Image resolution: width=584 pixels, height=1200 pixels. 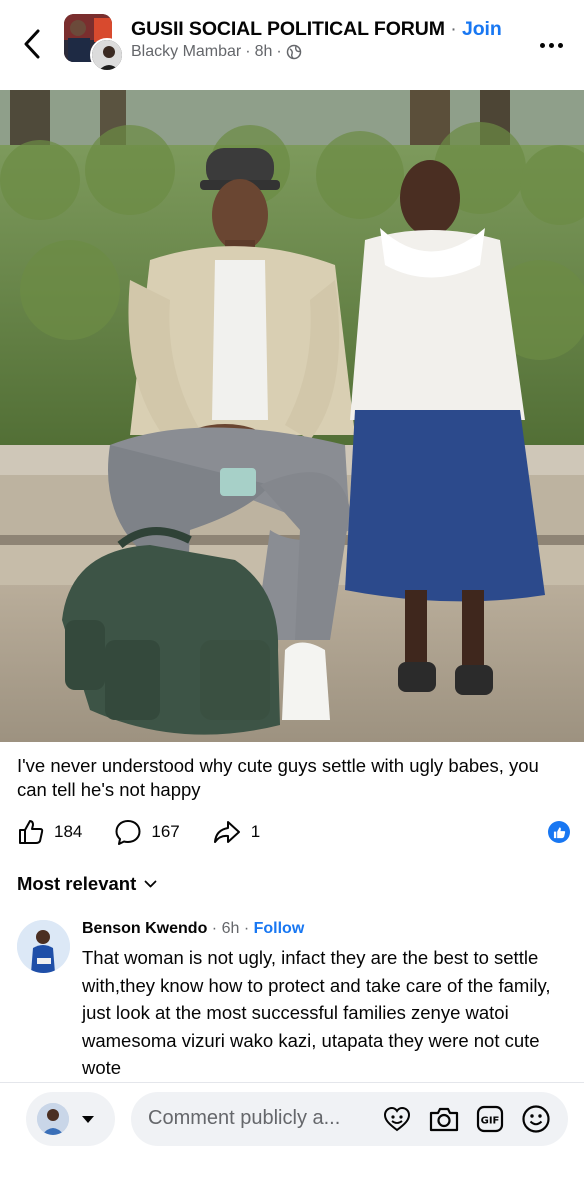 I want to click on camera-icon, so click(x=444, y=1119).